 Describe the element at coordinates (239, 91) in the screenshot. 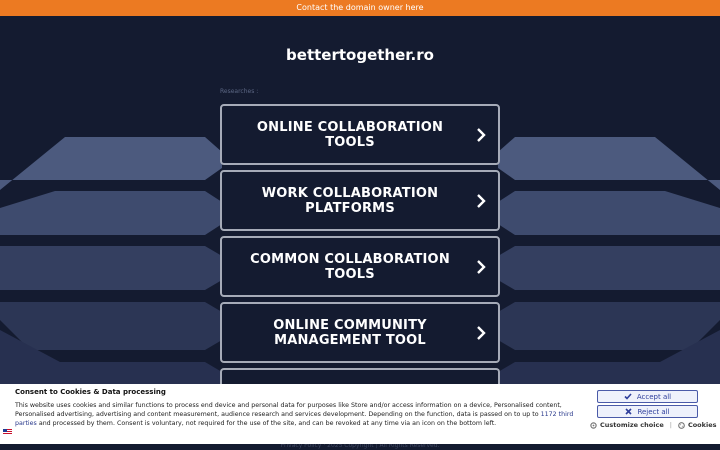

I see `researches-label: Researches :` at that location.